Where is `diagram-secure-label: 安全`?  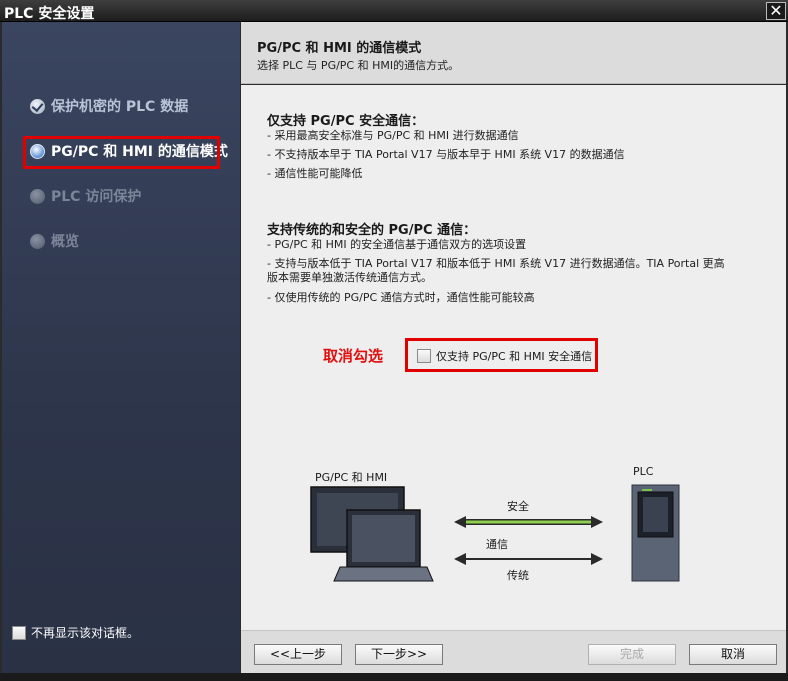 diagram-secure-label: 安全 is located at coordinates (518, 506).